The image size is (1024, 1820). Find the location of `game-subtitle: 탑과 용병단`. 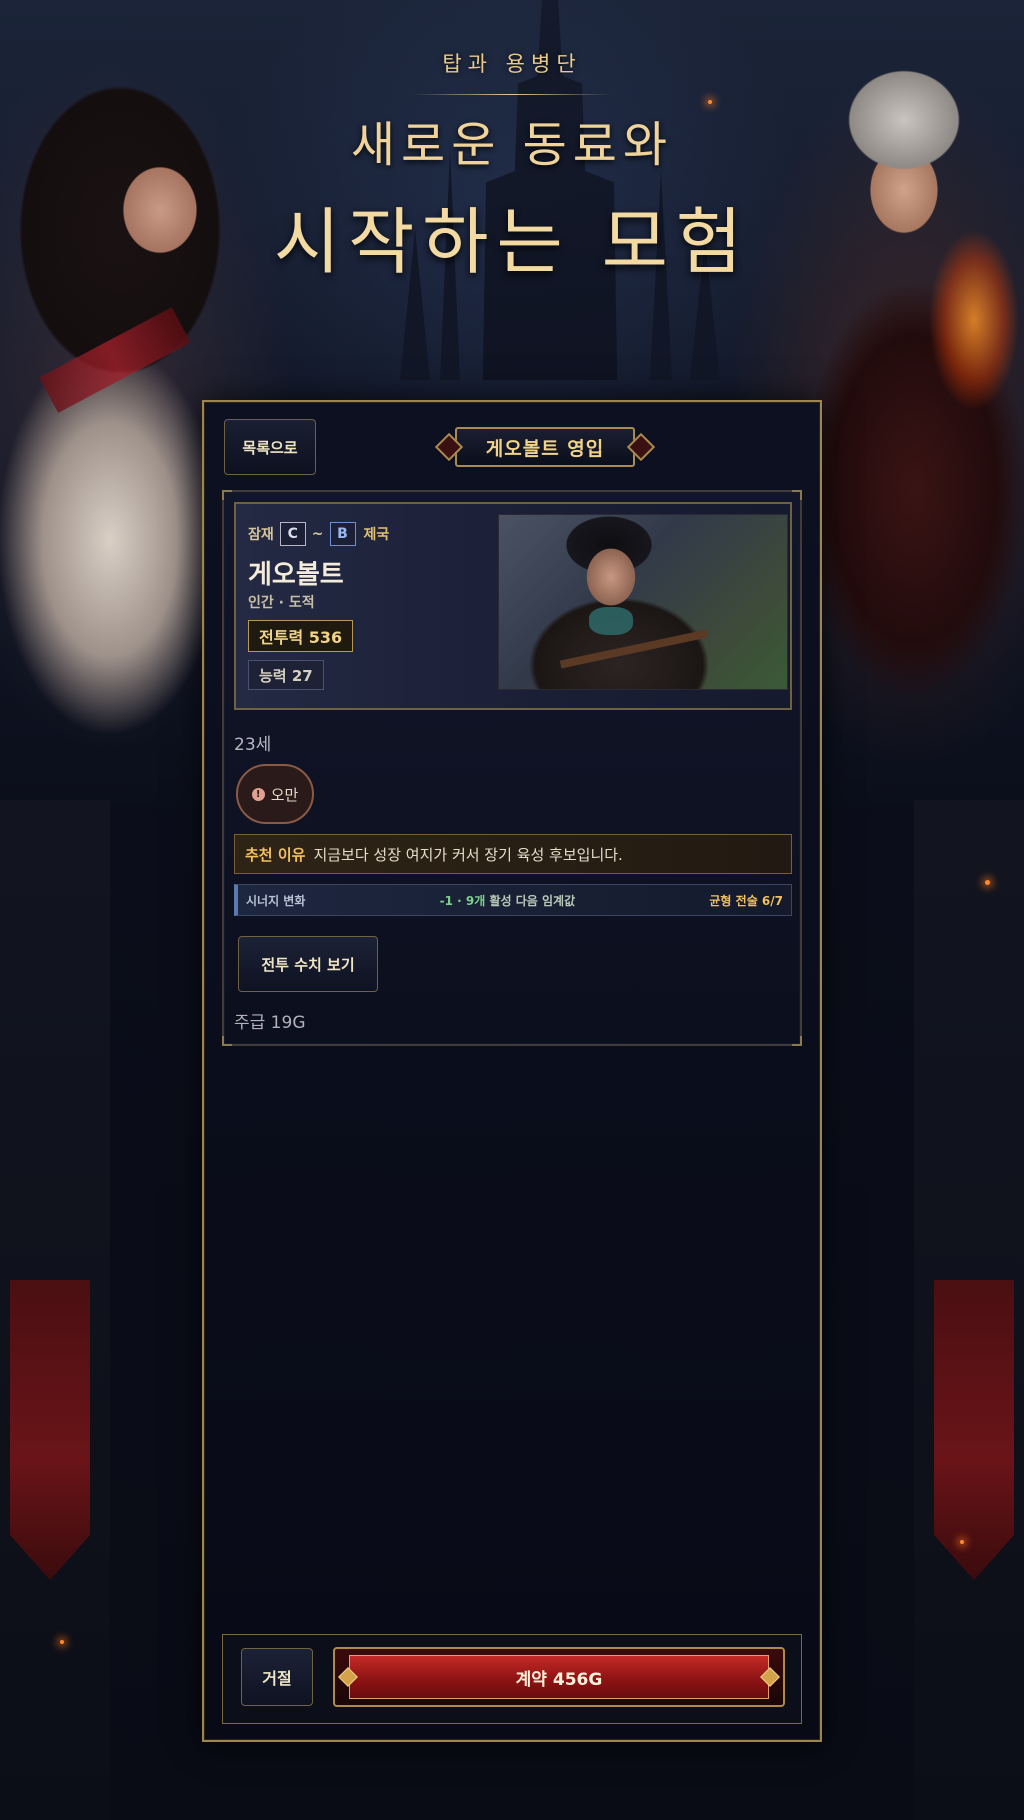

game-subtitle: 탑과 용병단 is located at coordinates (512, 64).